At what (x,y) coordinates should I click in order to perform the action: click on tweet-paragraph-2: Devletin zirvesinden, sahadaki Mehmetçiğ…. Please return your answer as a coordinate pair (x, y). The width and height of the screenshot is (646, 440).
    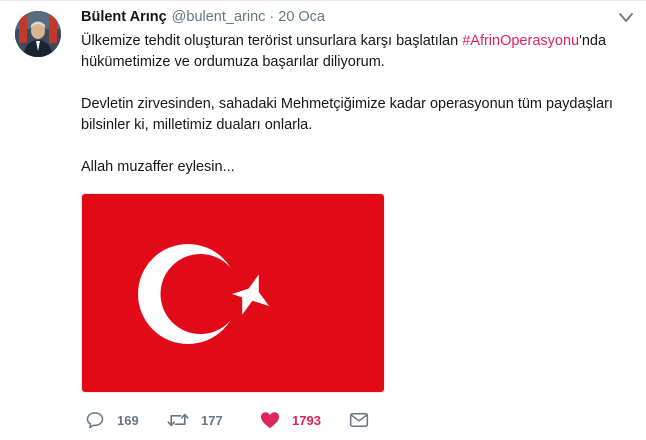
    Looking at the image, I should click on (347, 114).